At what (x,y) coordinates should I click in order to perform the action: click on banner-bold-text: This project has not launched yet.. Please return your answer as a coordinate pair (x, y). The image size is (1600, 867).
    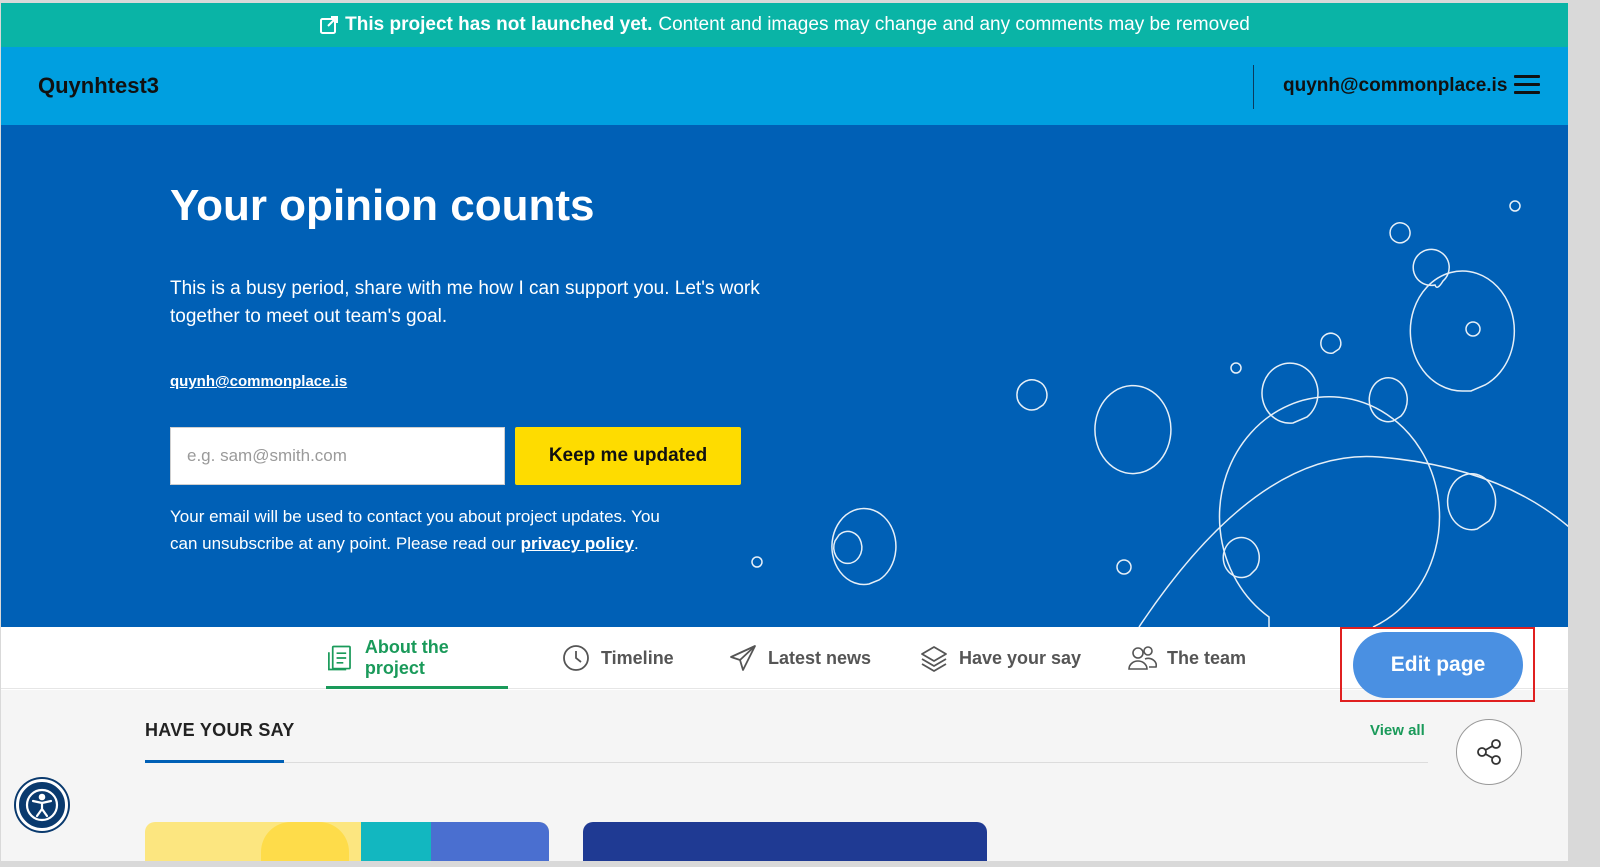
    Looking at the image, I should click on (499, 24).